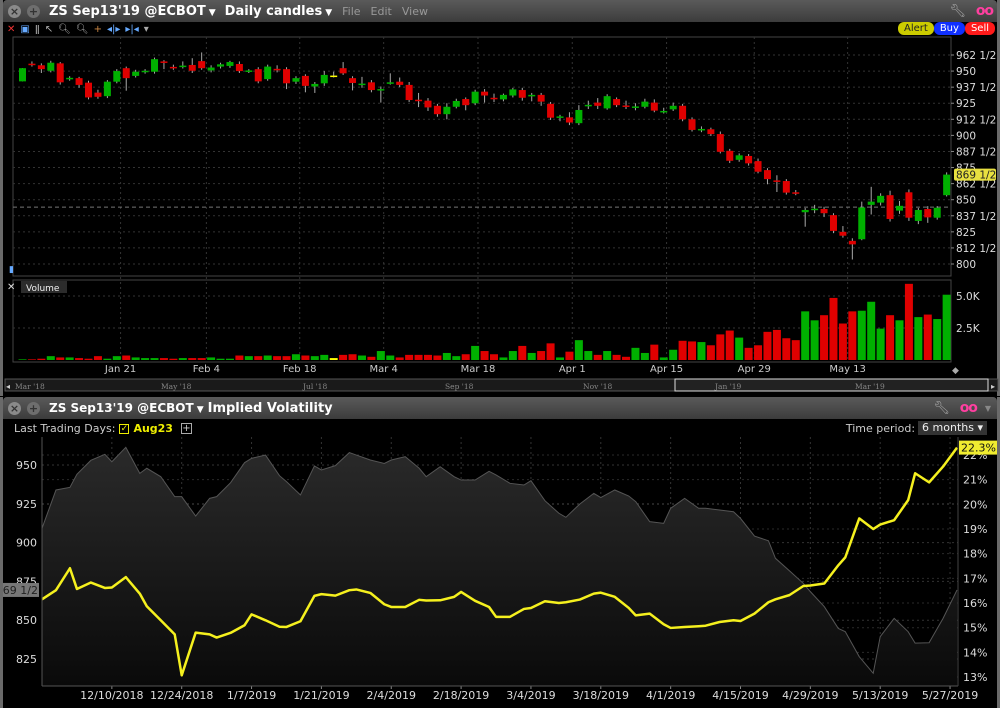  What do you see at coordinates (26, 504) in the screenshot?
I see `price-tick-label: 925` at bounding box center [26, 504].